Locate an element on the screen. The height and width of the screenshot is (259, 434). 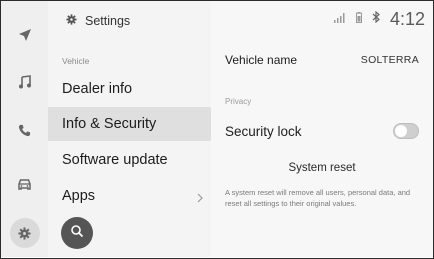
navigation-arrow-icon is located at coordinates (25, 35).